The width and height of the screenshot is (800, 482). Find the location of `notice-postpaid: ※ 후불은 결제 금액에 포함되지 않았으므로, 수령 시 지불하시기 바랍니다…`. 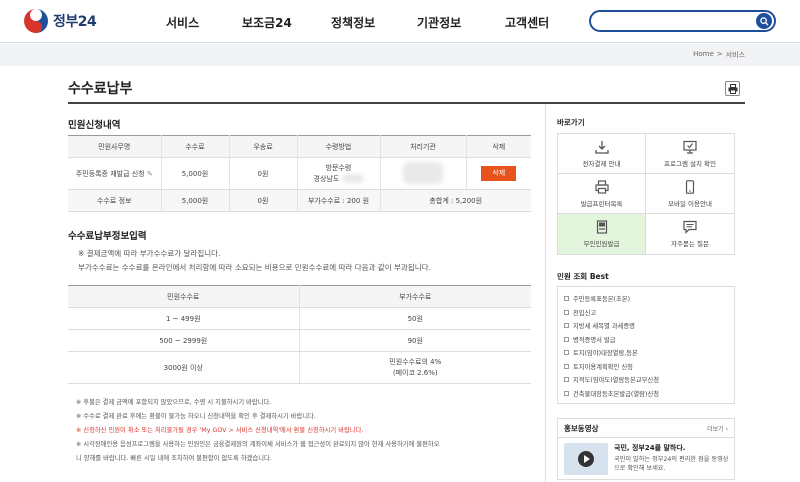

notice-postpaid: ※ 후불은 결제 금액에 포함되지 않았으므로, 수령 시 지불하시기 바랍니다… is located at coordinates (174, 402).